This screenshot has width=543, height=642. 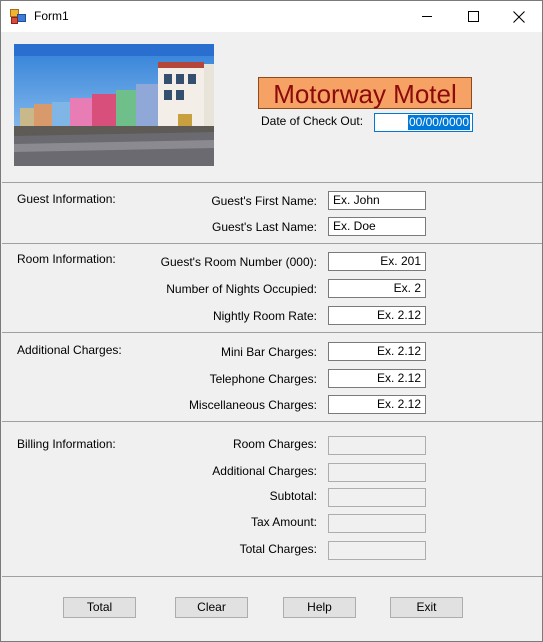 I want to click on minibar-input: Ex. 2.12, so click(x=377, y=351).